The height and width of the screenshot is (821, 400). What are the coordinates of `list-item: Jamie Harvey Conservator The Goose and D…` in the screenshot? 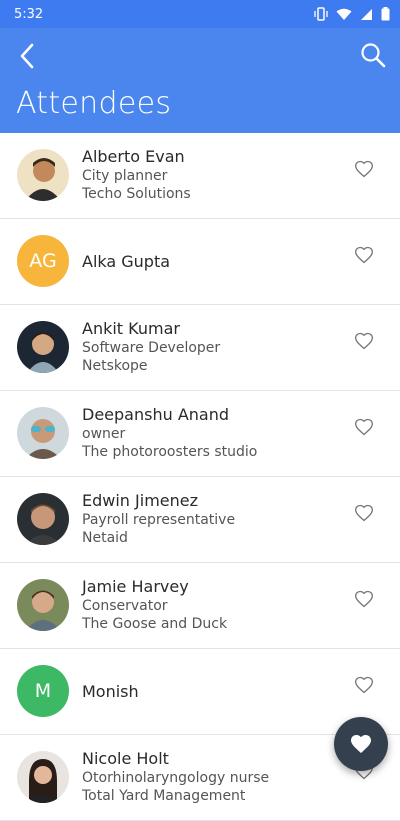 It's located at (200, 606).